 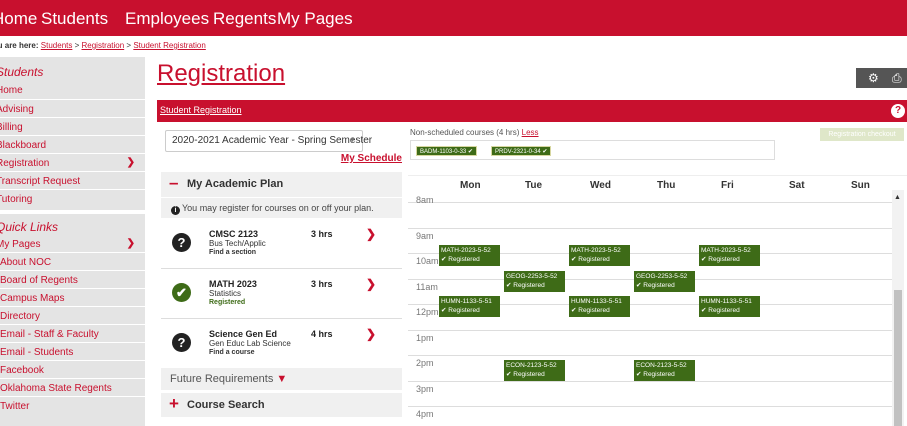 I want to click on page-title: Registration, so click(x=221, y=74).